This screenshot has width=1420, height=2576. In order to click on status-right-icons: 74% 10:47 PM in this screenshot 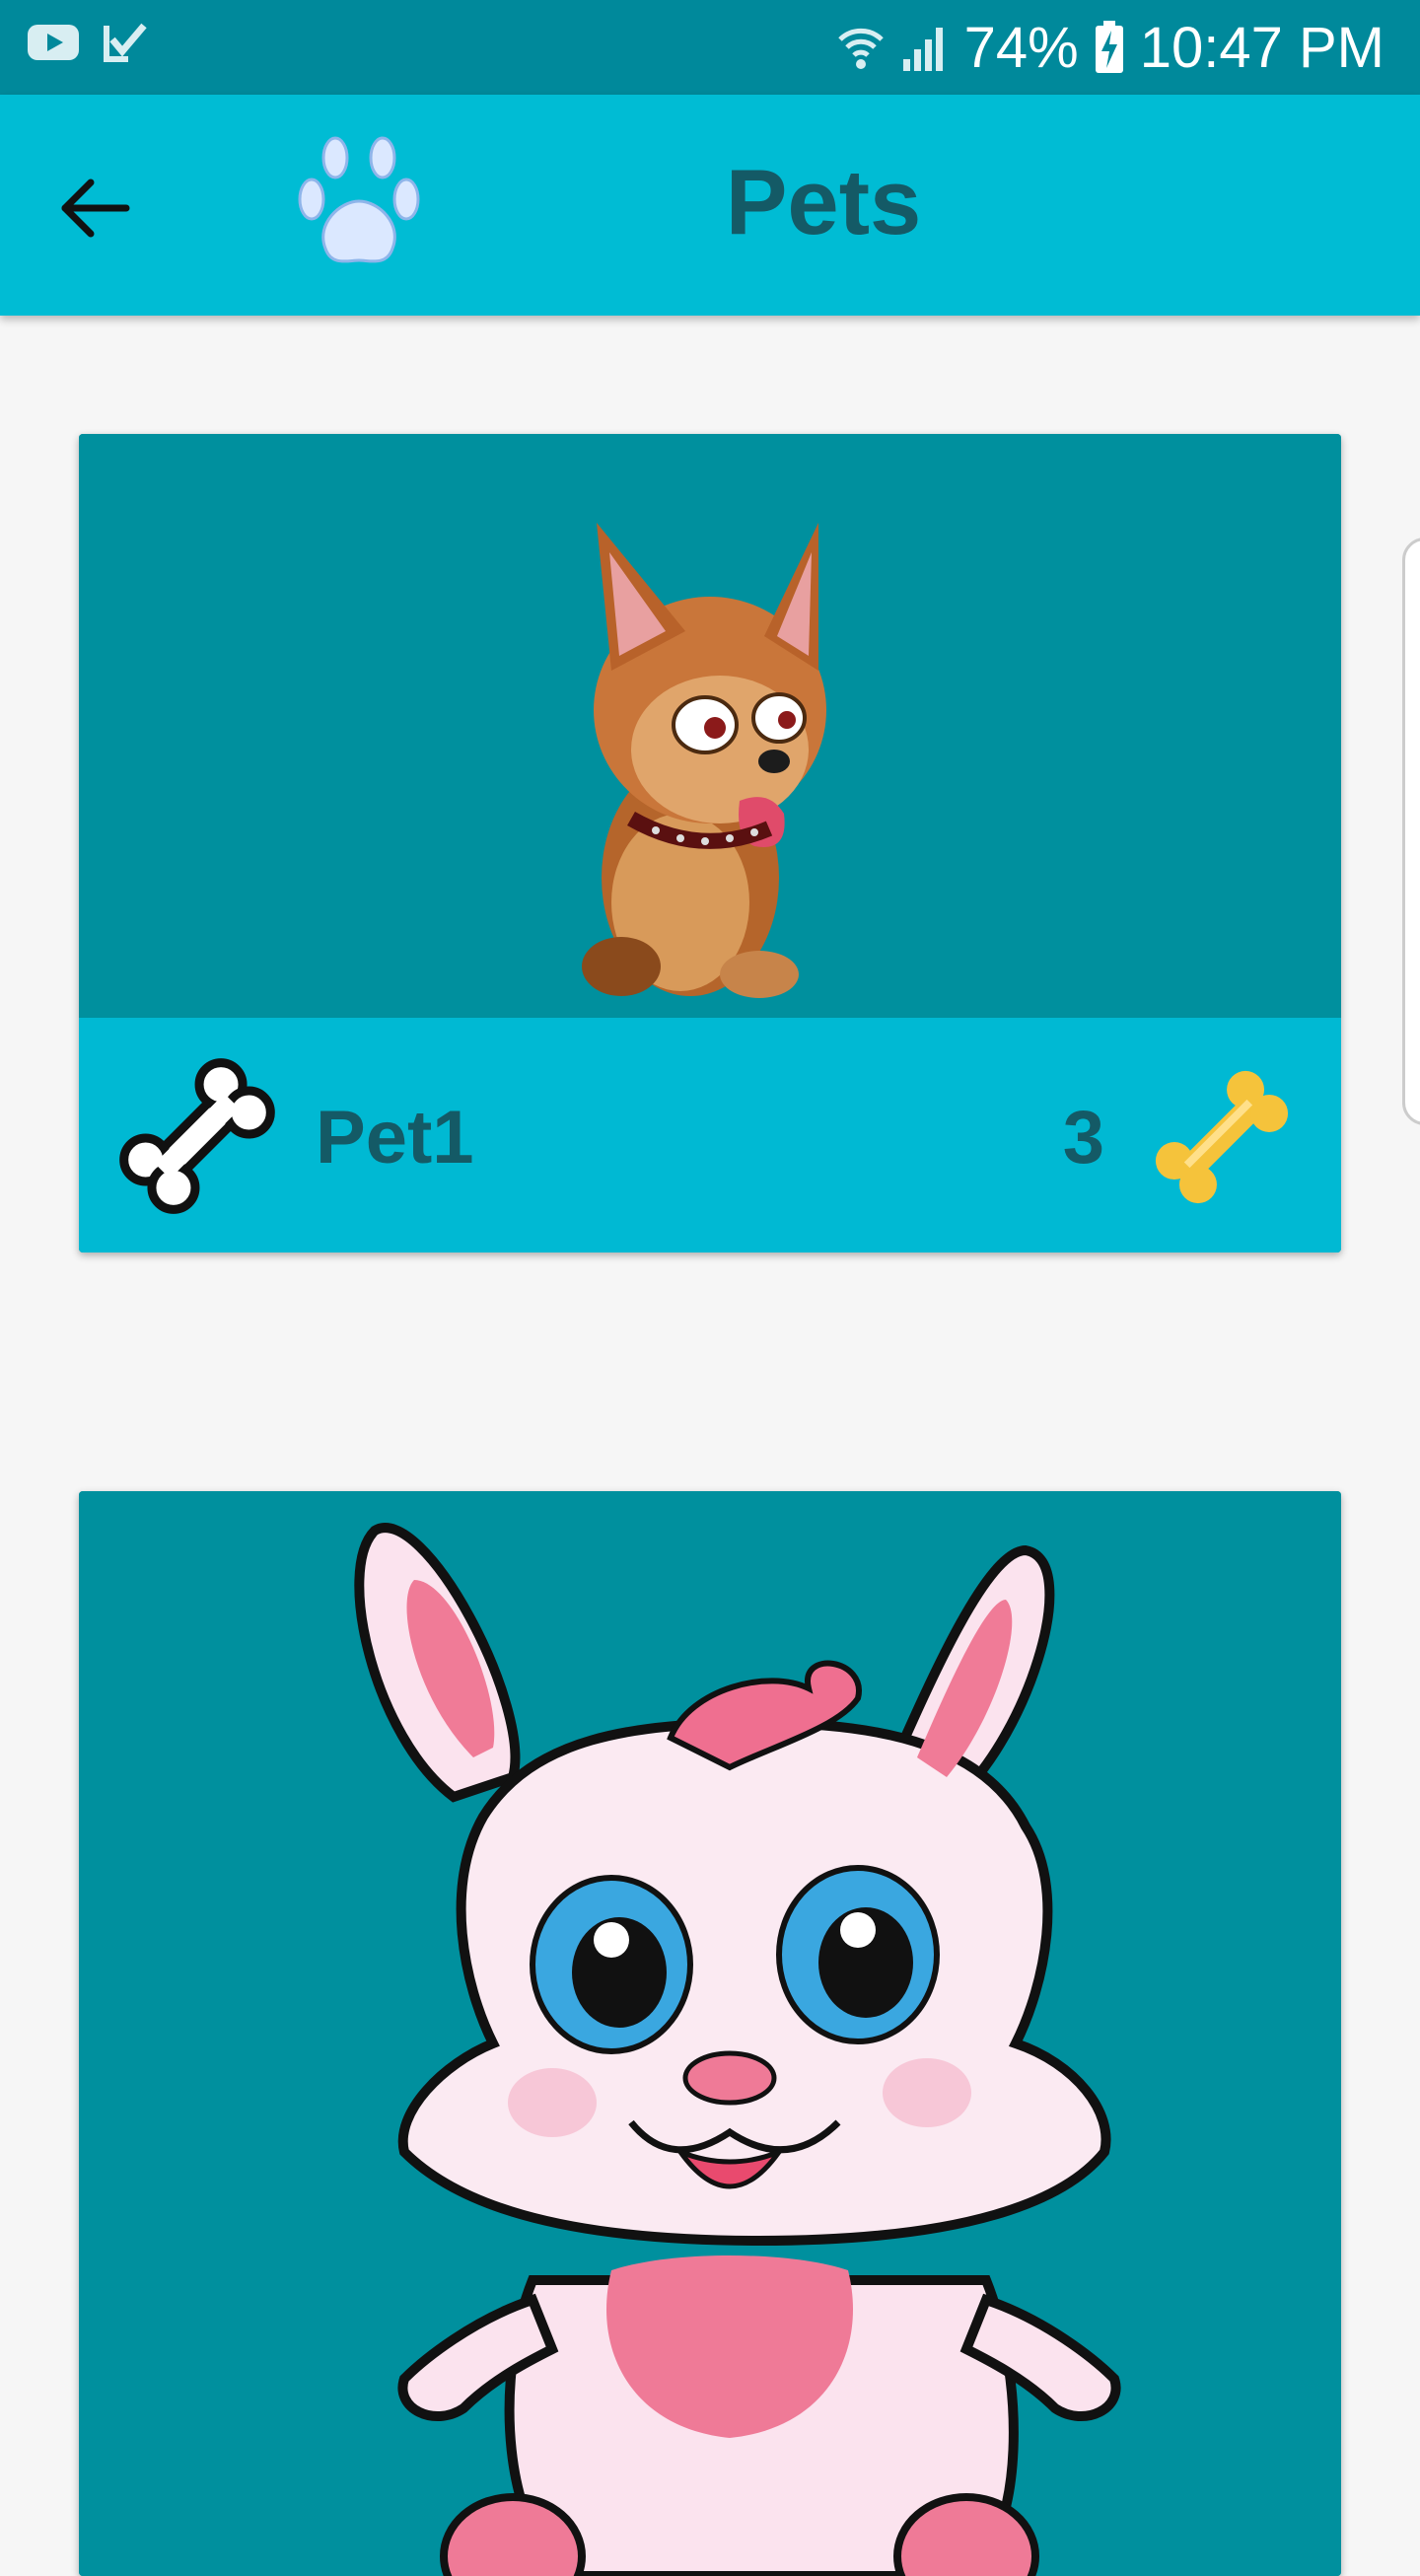, I will do `click(1110, 47)`.